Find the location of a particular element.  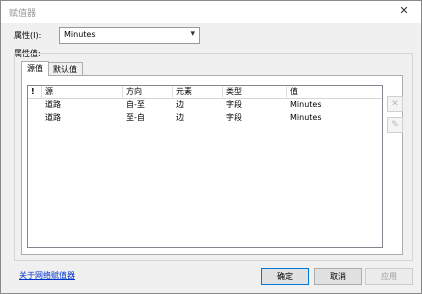

tab-default-values: 默认值 is located at coordinates (65, 69).